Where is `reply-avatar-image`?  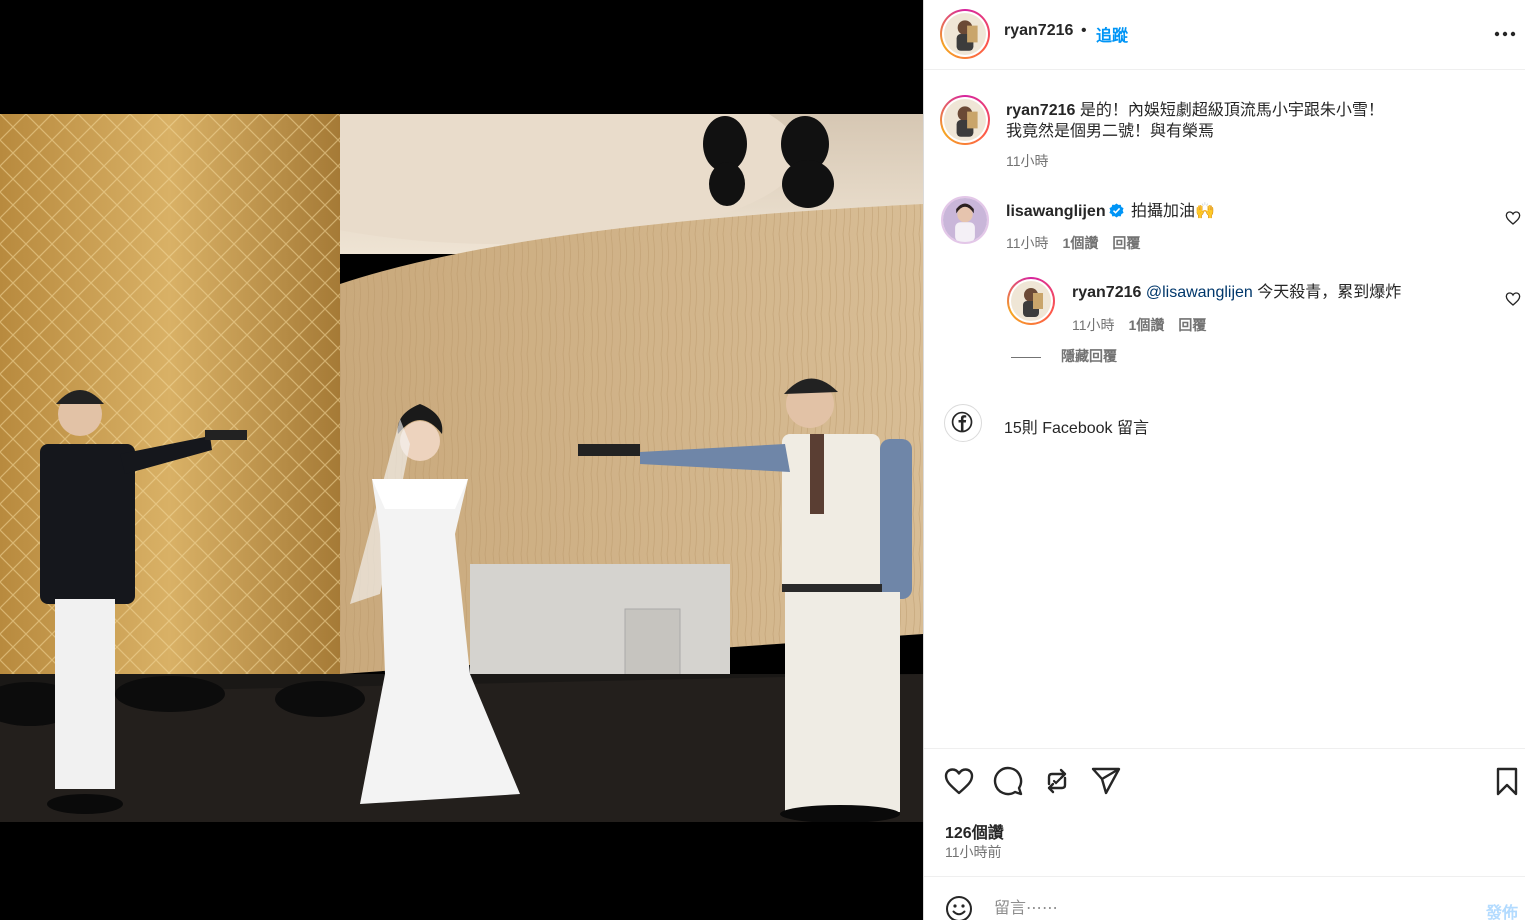 reply-avatar-image is located at coordinates (1031, 301).